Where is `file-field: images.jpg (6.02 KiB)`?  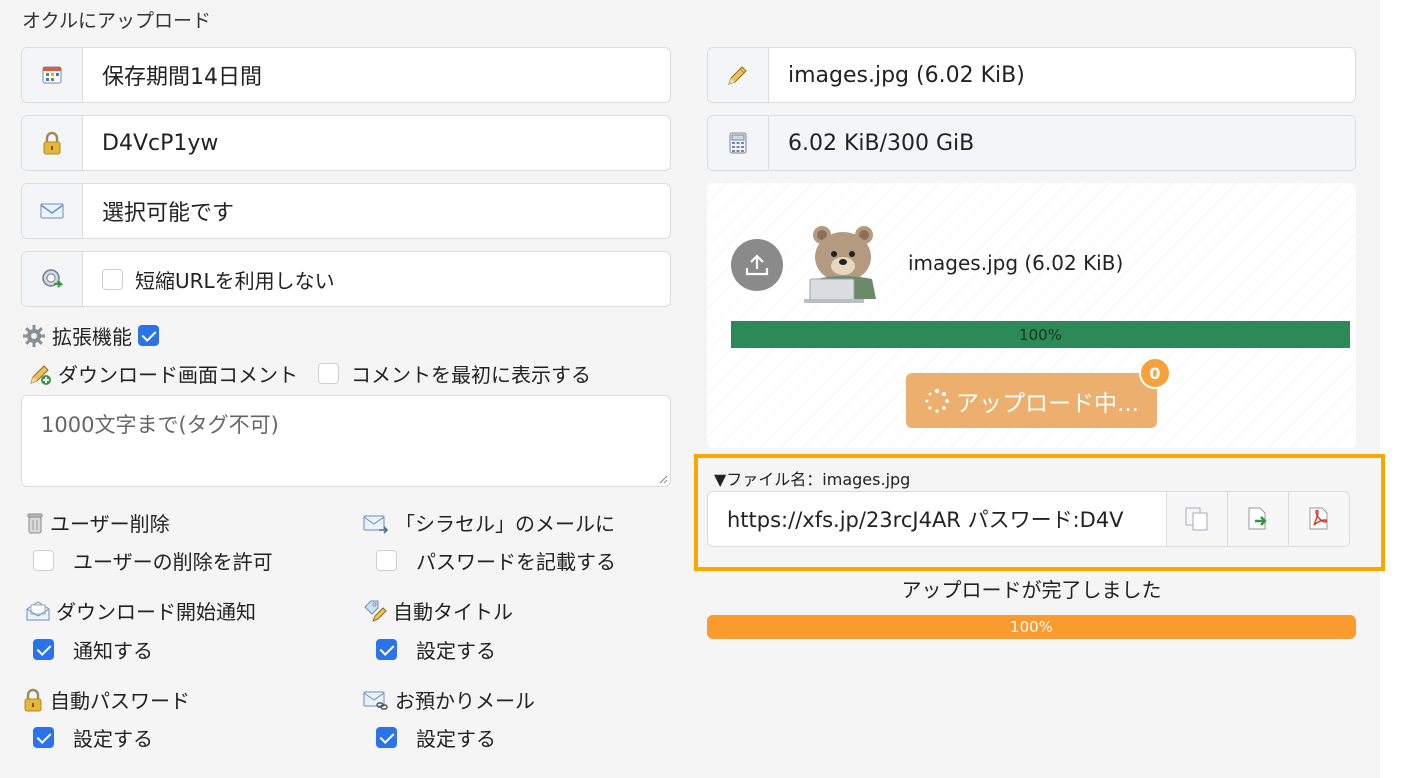 file-field: images.jpg (6.02 KiB) is located at coordinates (1031, 75).